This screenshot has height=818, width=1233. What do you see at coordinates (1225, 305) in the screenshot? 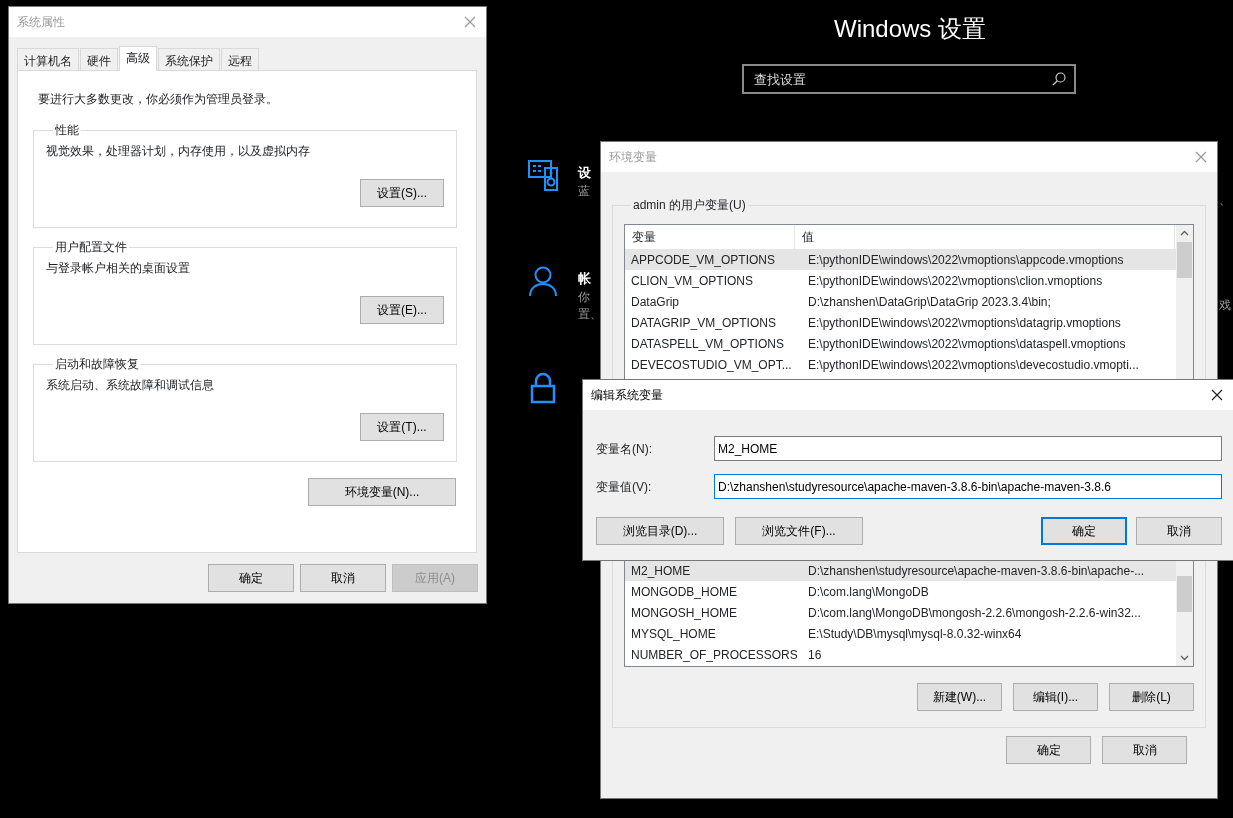
I see `category-description: 戏` at bounding box center [1225, 305].